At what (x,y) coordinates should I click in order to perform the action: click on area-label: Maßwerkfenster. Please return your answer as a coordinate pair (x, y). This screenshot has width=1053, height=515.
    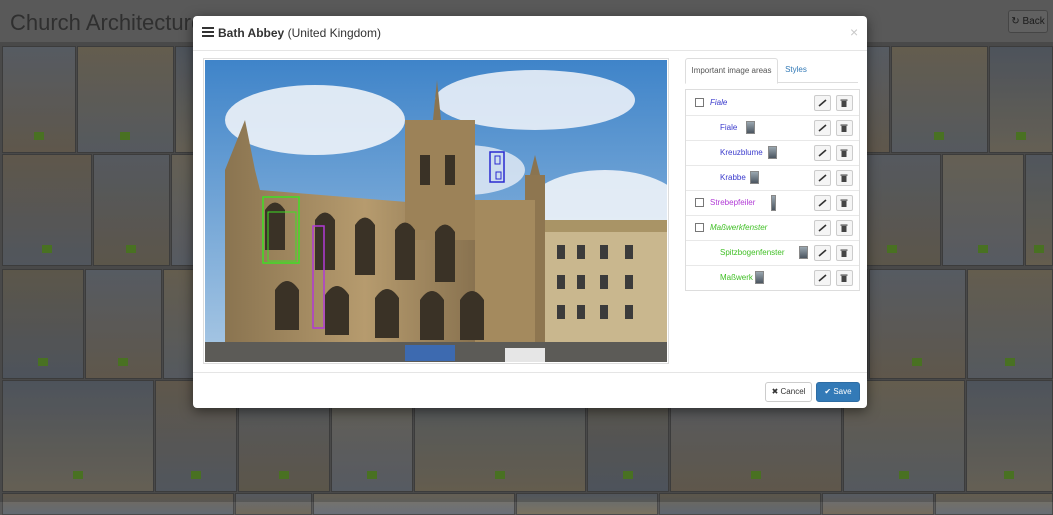
    Looking at the image, I should click on (739, 227).